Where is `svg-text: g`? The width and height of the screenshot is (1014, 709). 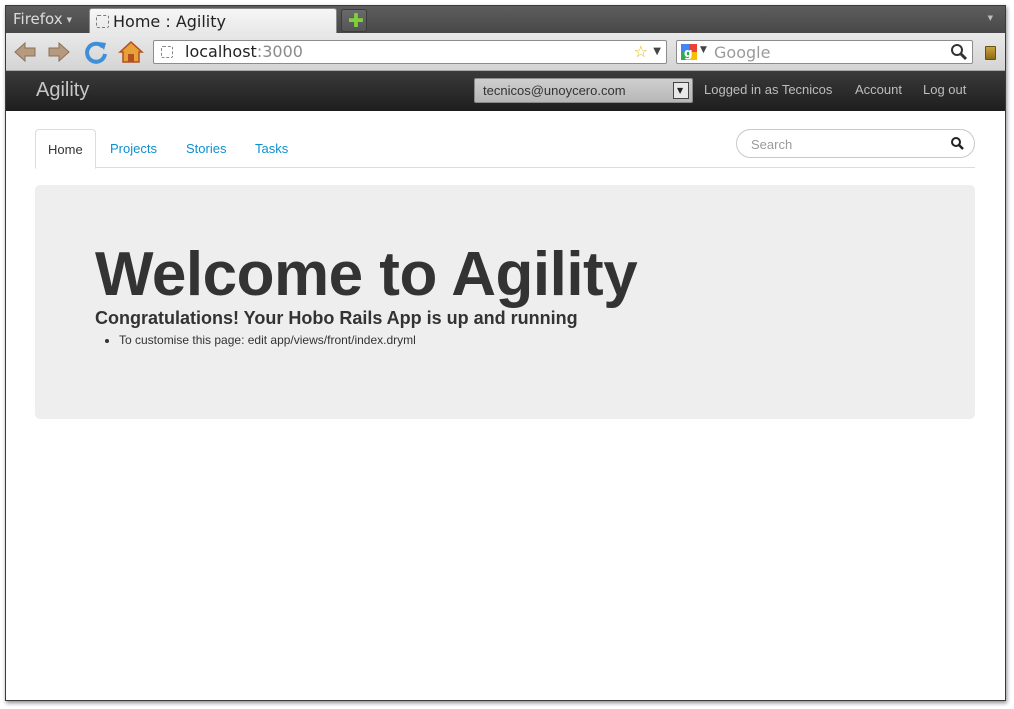
svg-text: g is located at coordinates (688, 53).